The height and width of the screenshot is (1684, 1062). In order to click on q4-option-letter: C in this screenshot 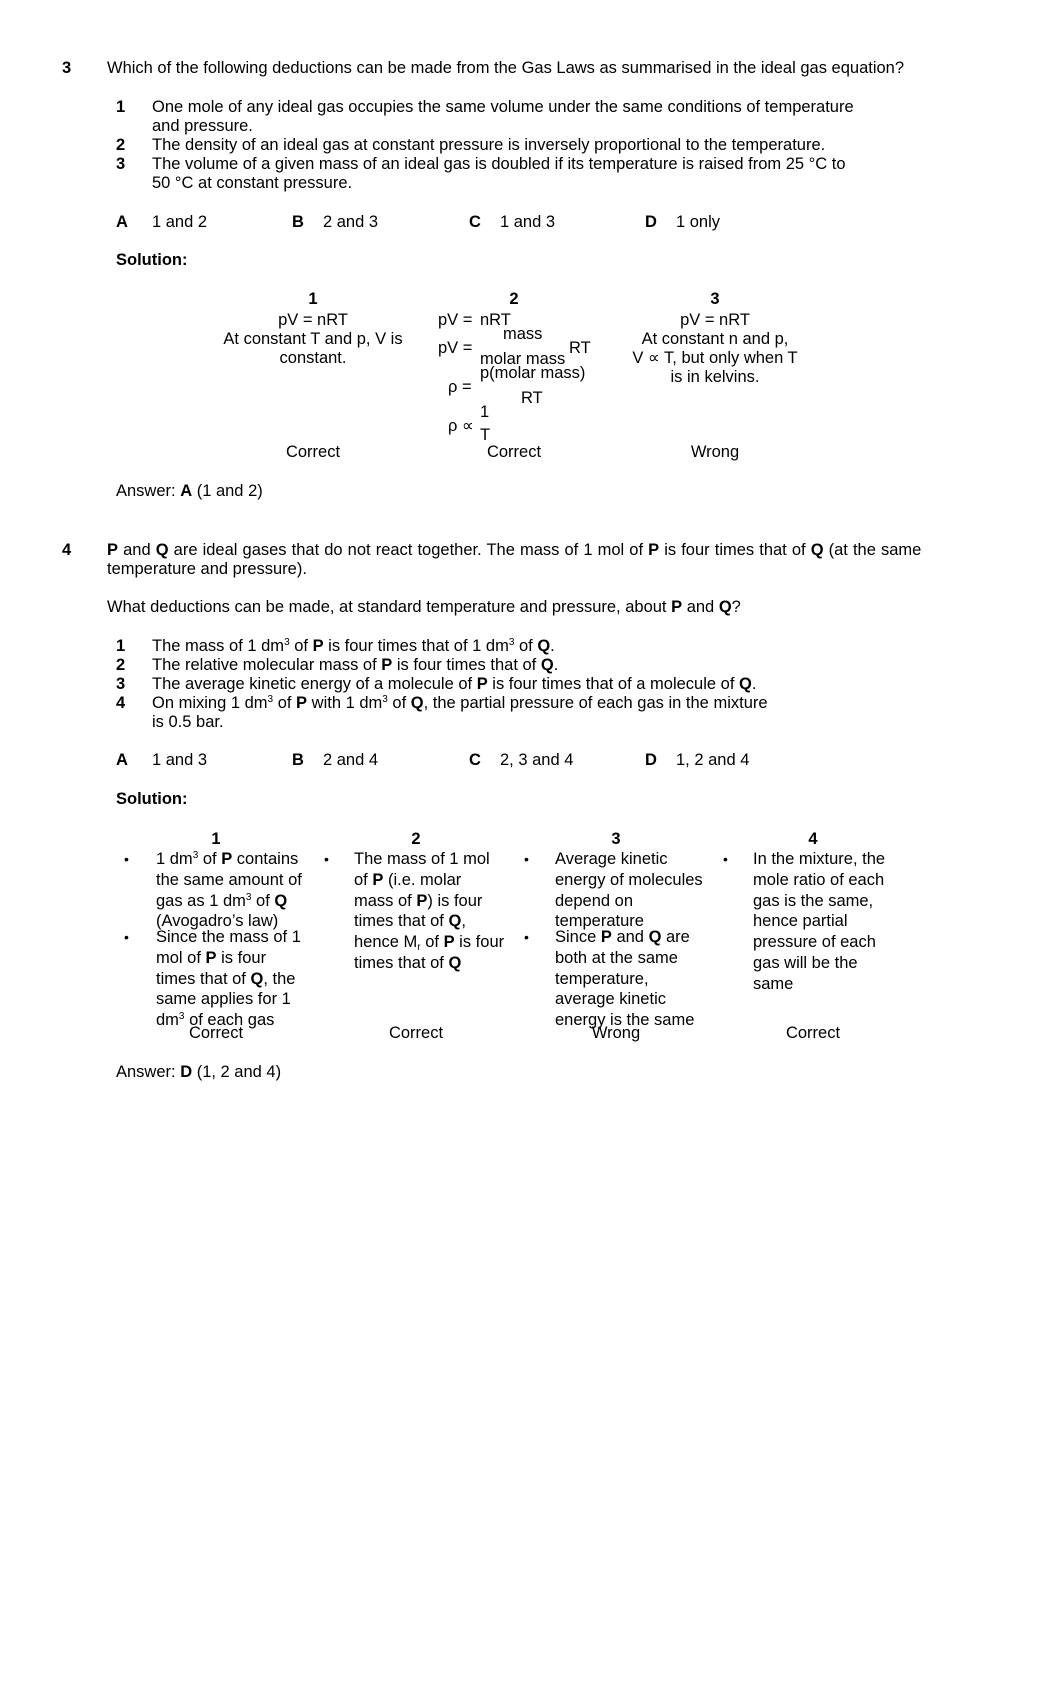, I will do `click(475, 760)`.